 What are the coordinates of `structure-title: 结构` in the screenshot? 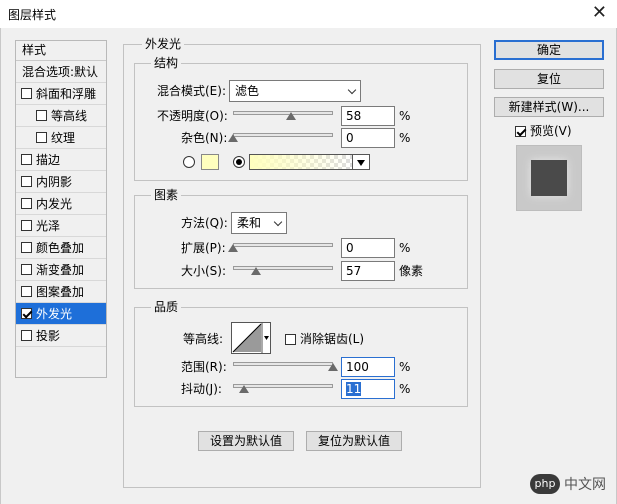 It's located at (166, 63).